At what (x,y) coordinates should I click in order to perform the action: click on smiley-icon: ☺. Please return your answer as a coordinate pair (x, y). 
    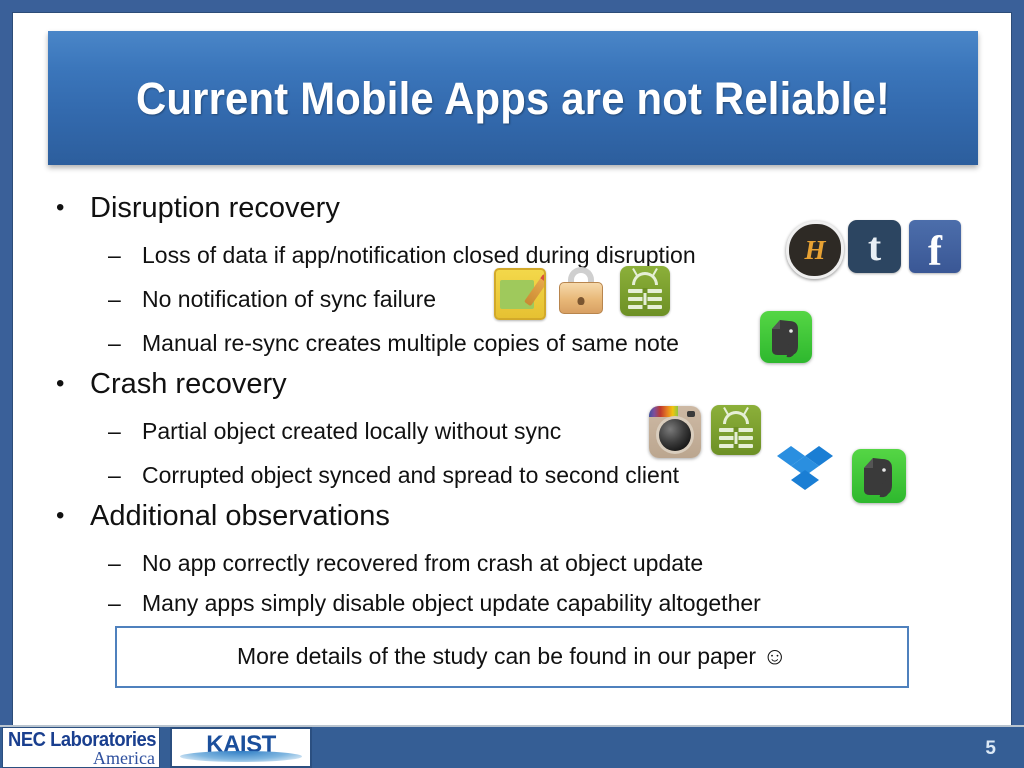
    Looking at the image, I should click on (774, 656).